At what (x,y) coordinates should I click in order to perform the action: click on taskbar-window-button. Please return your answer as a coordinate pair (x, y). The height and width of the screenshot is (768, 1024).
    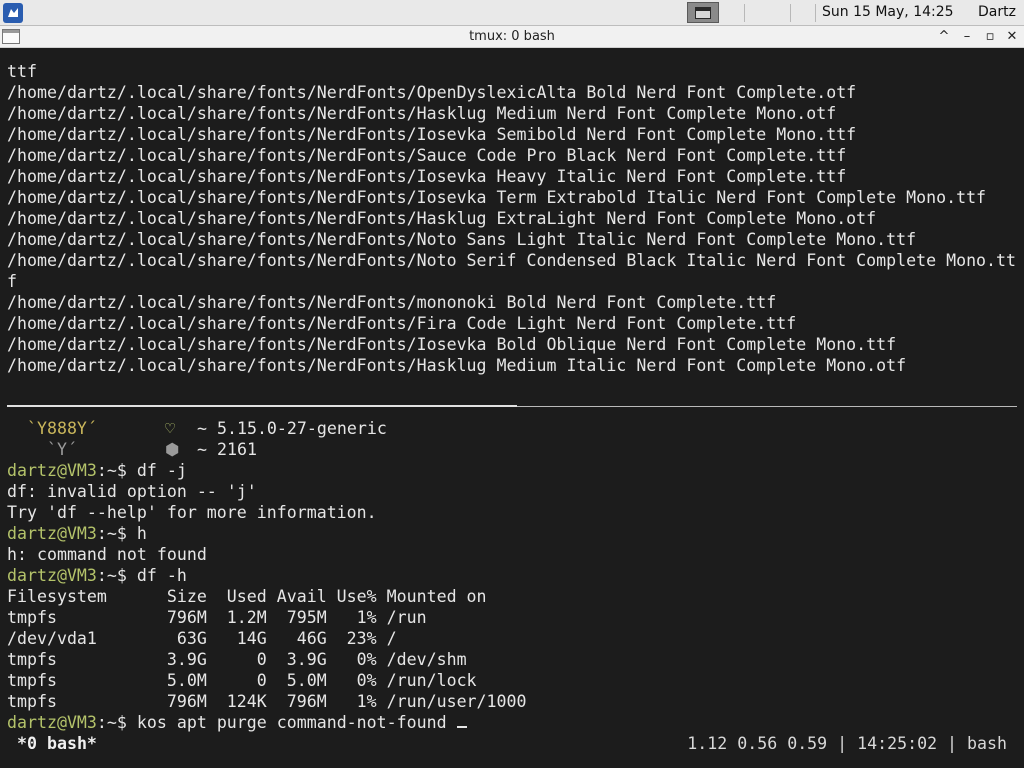
    Looking at the image, I should click on (703, 12).